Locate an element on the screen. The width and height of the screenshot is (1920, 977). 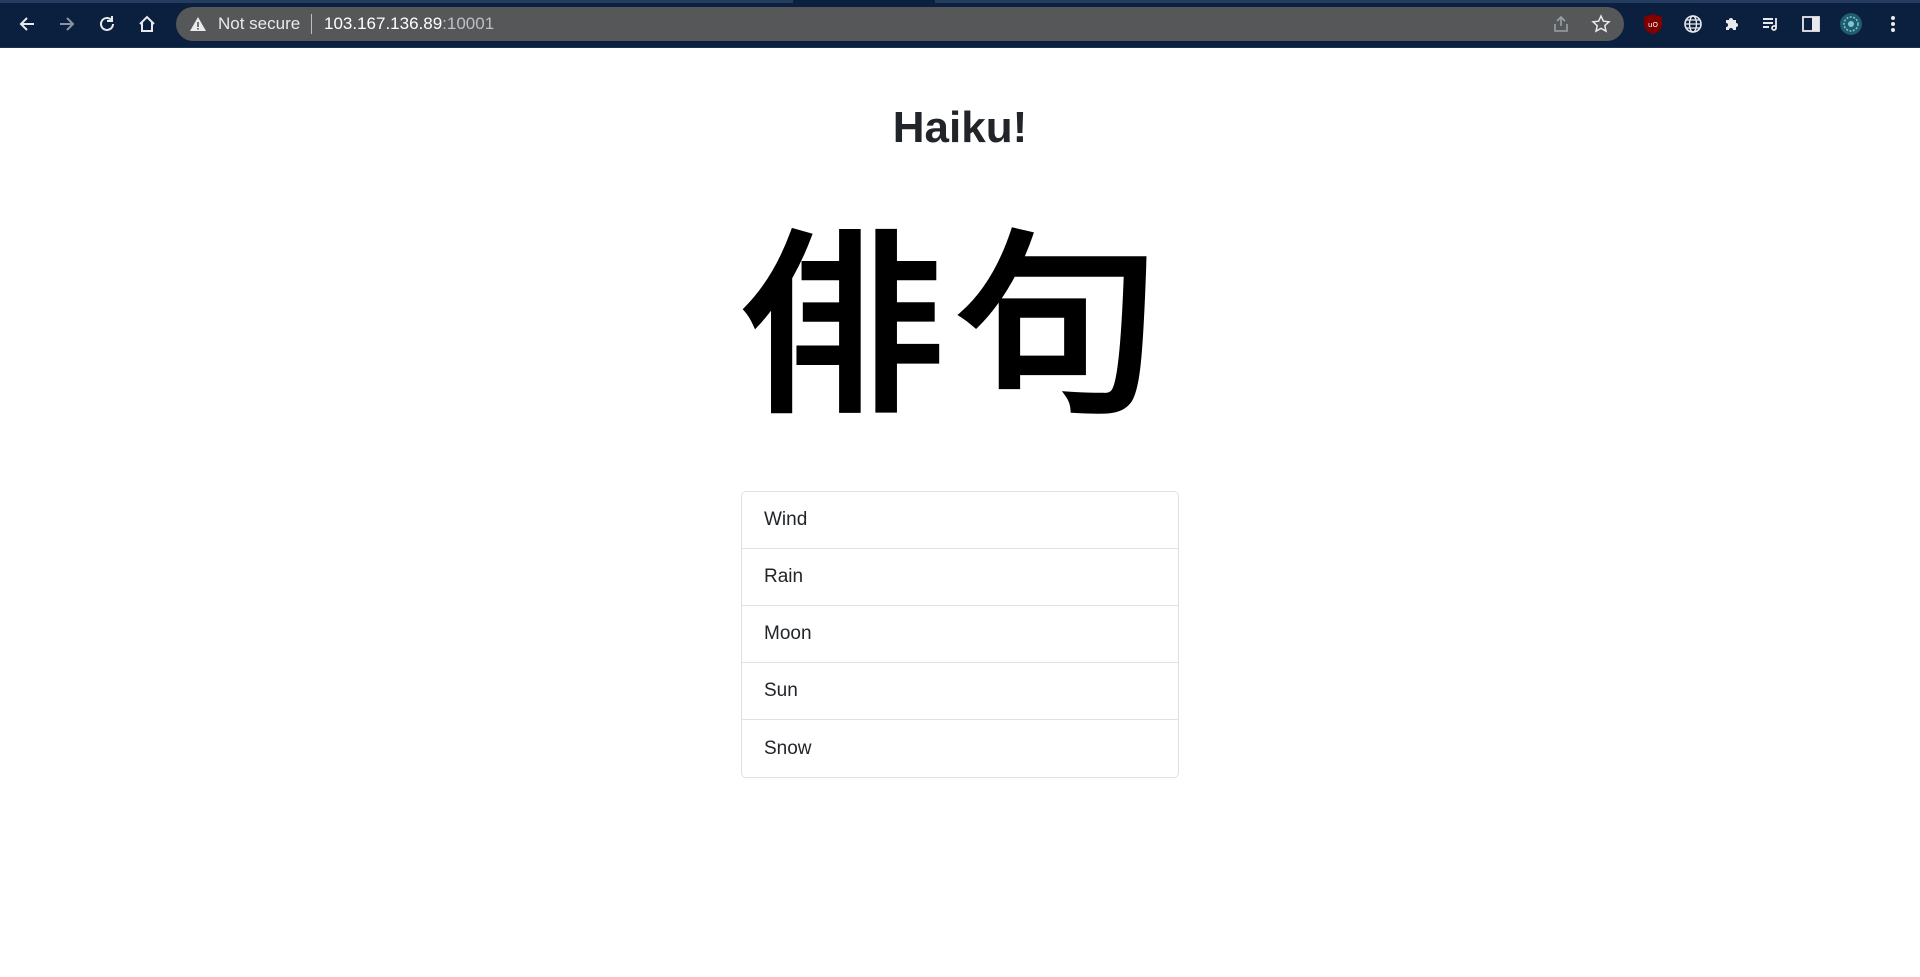
warning-triangle-icon is located at coordinates (198, 24).